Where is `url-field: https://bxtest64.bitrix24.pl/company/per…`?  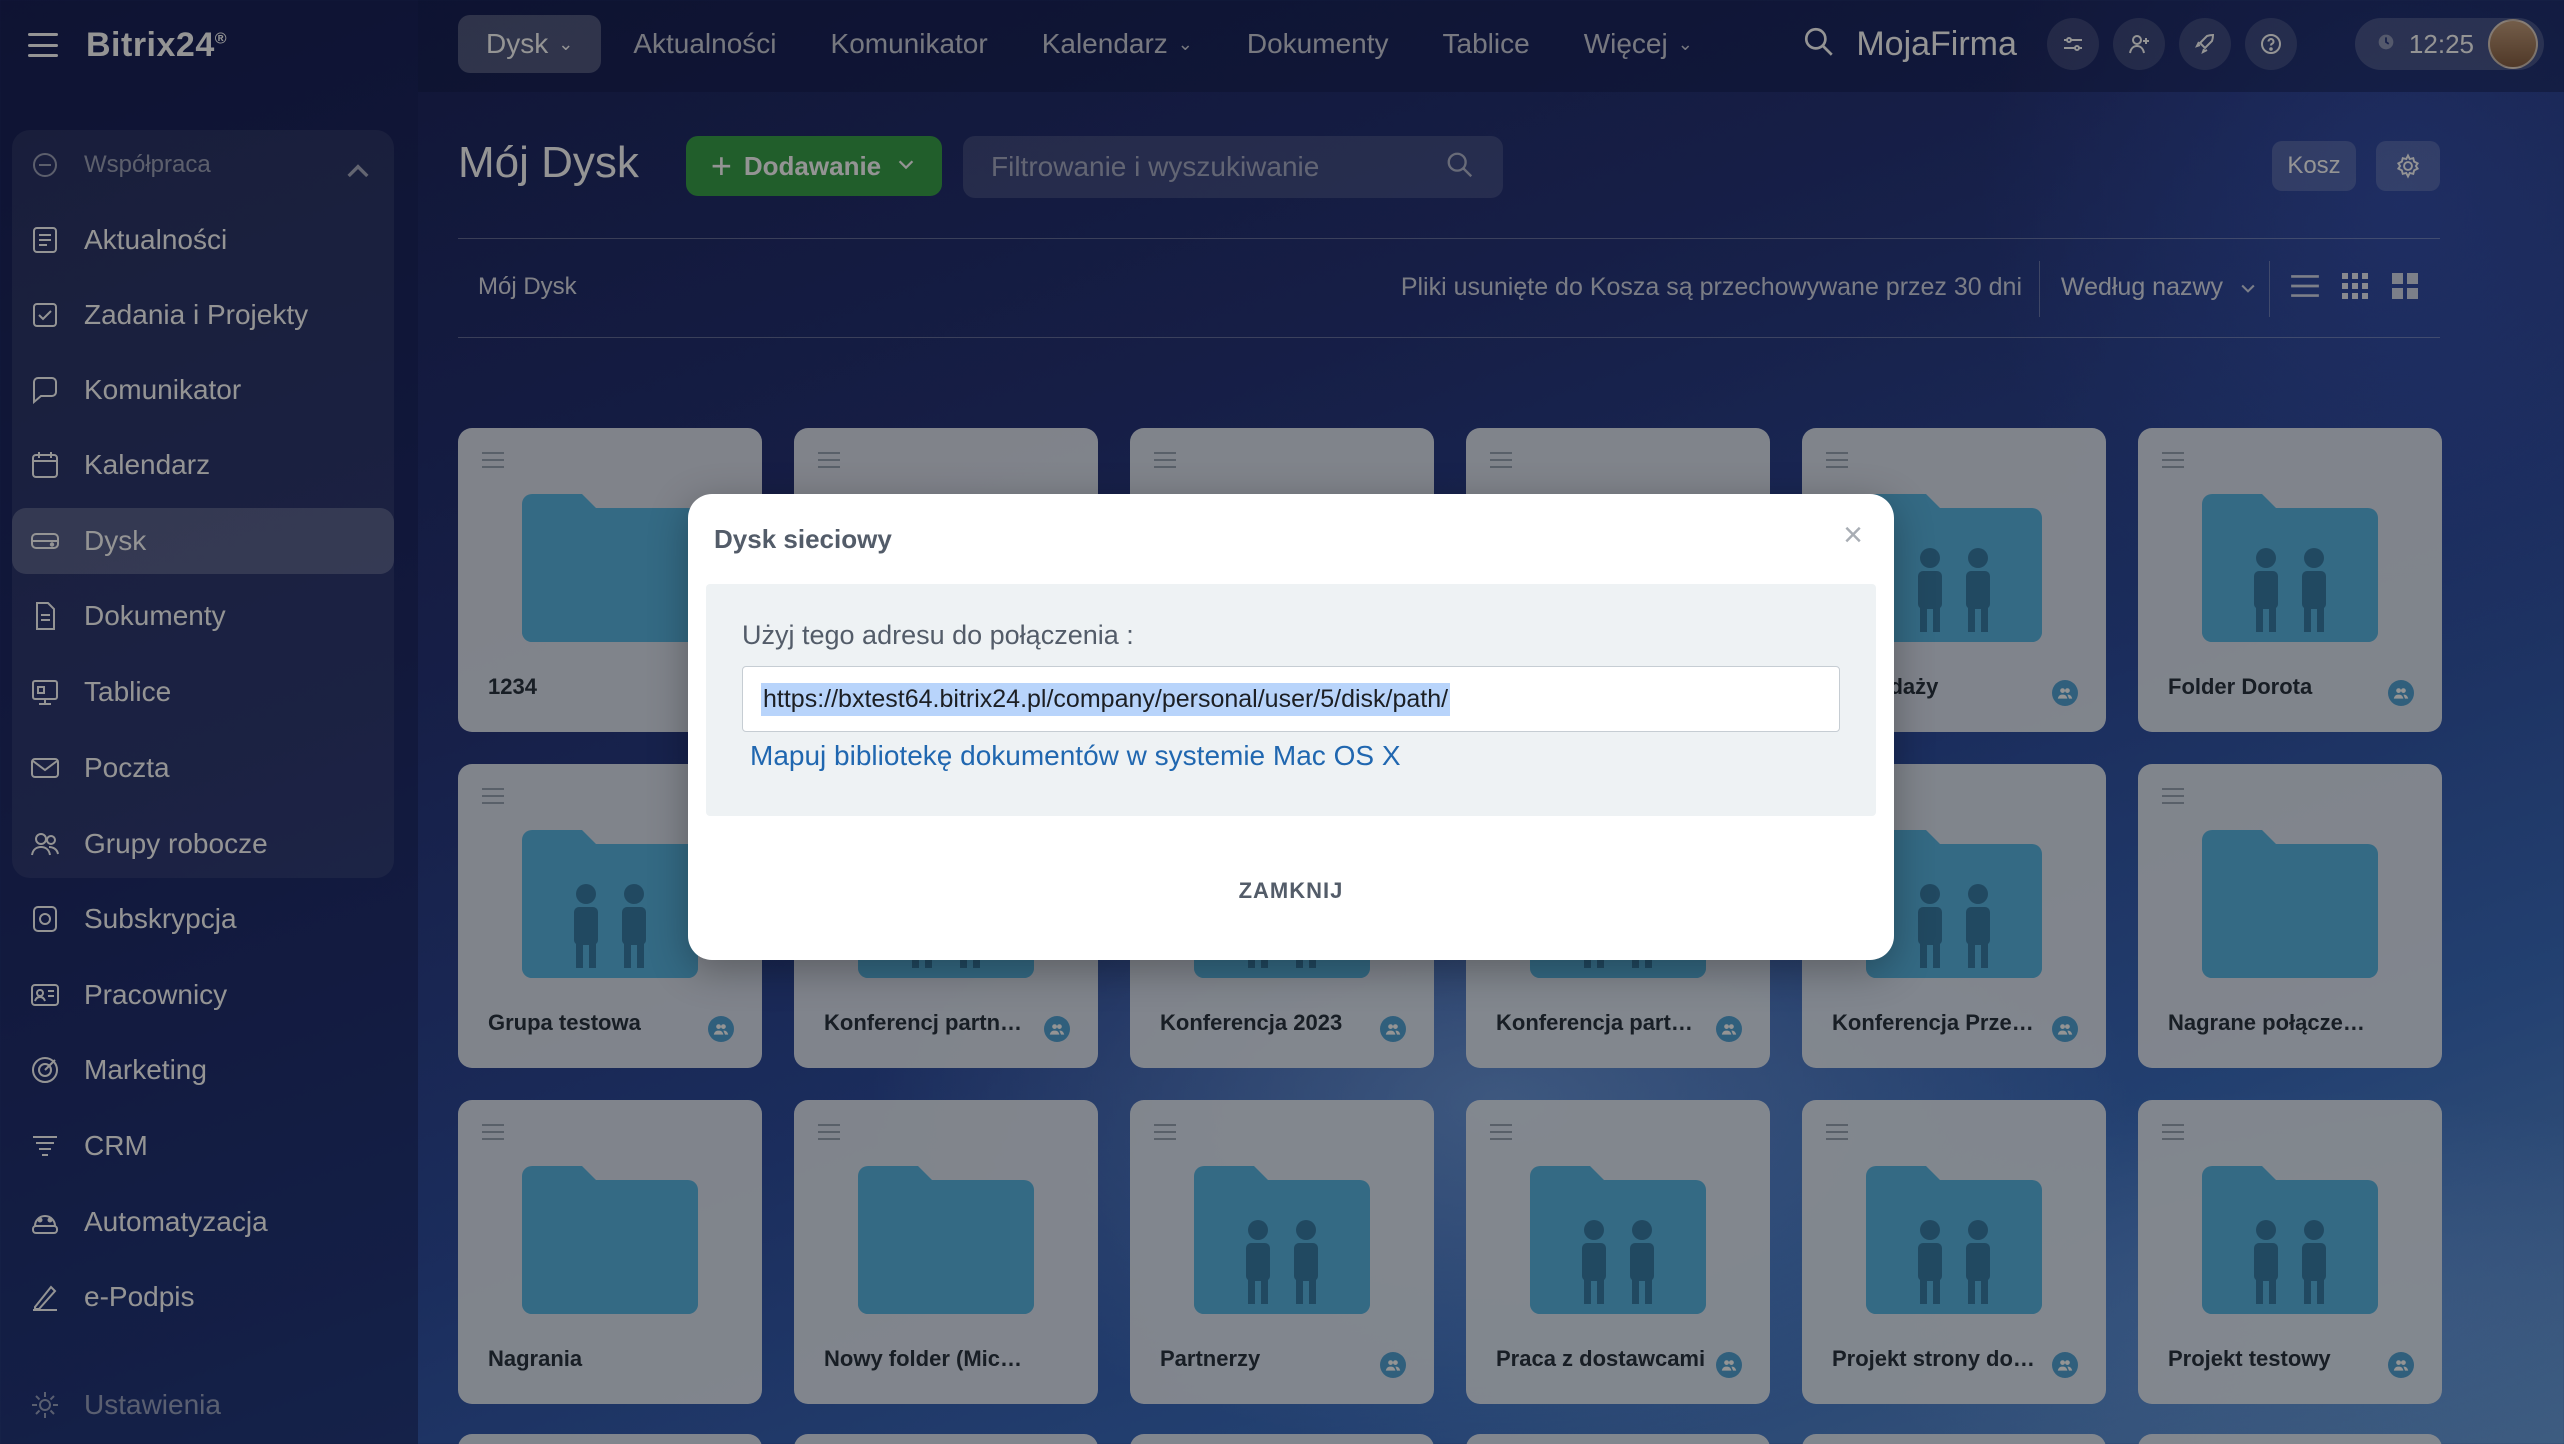
url-field: https://bxtest64.bitrix24.pl/company/per… is located at coordinates (1291, 699).